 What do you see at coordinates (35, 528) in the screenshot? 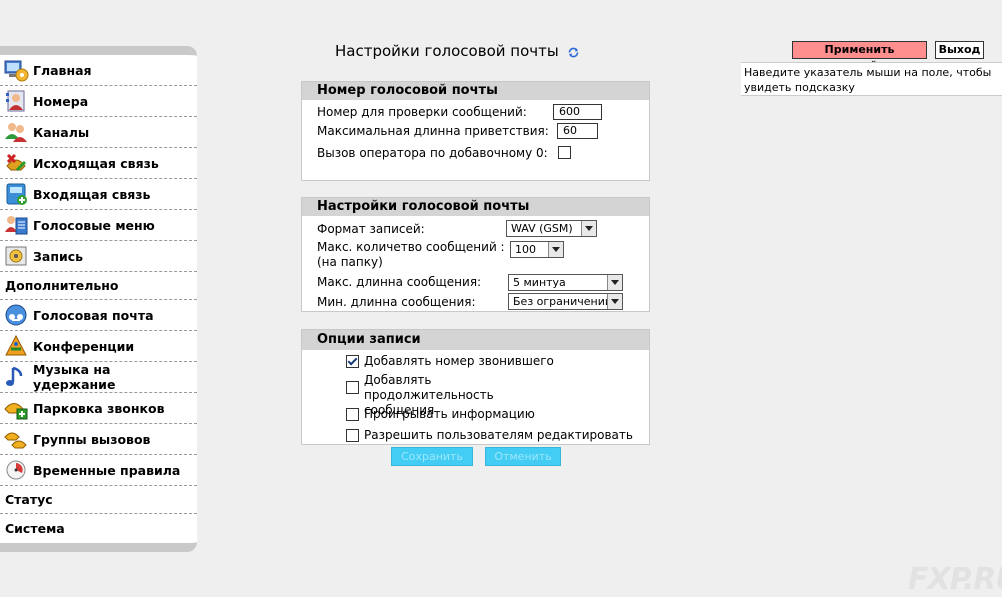
I see `sidebar-section-label: Система` at bounding box center [35, 528].